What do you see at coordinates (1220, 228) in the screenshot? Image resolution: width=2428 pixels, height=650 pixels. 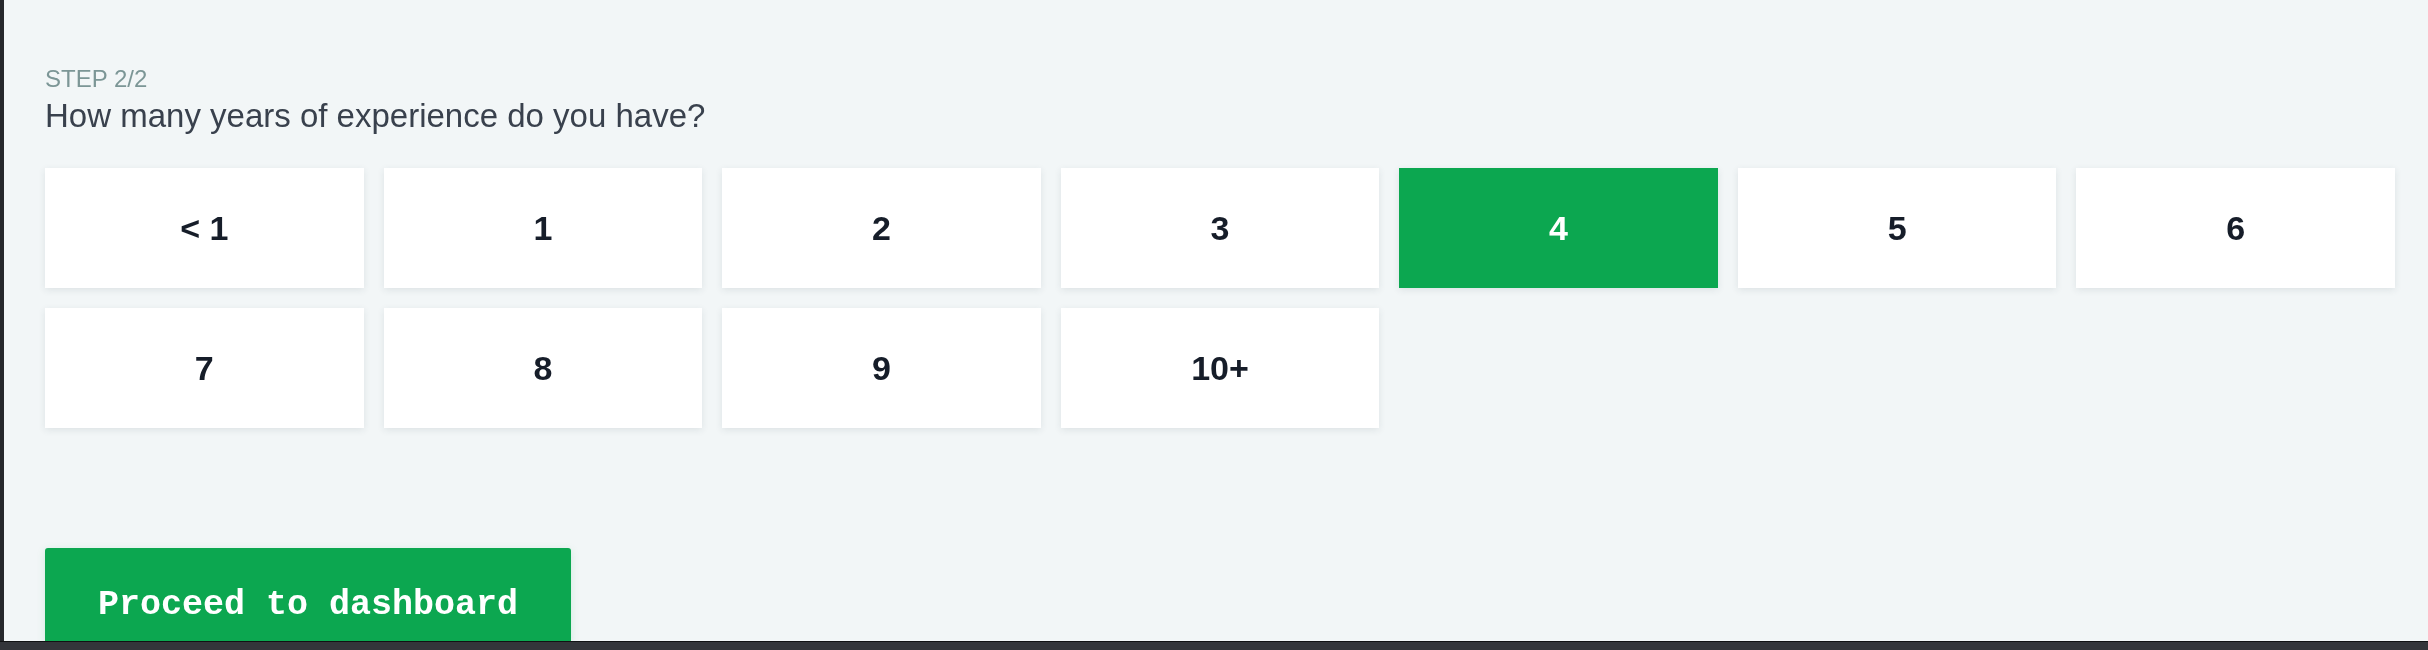 I see `option-button: 3` at bounding box center [1220, 228].